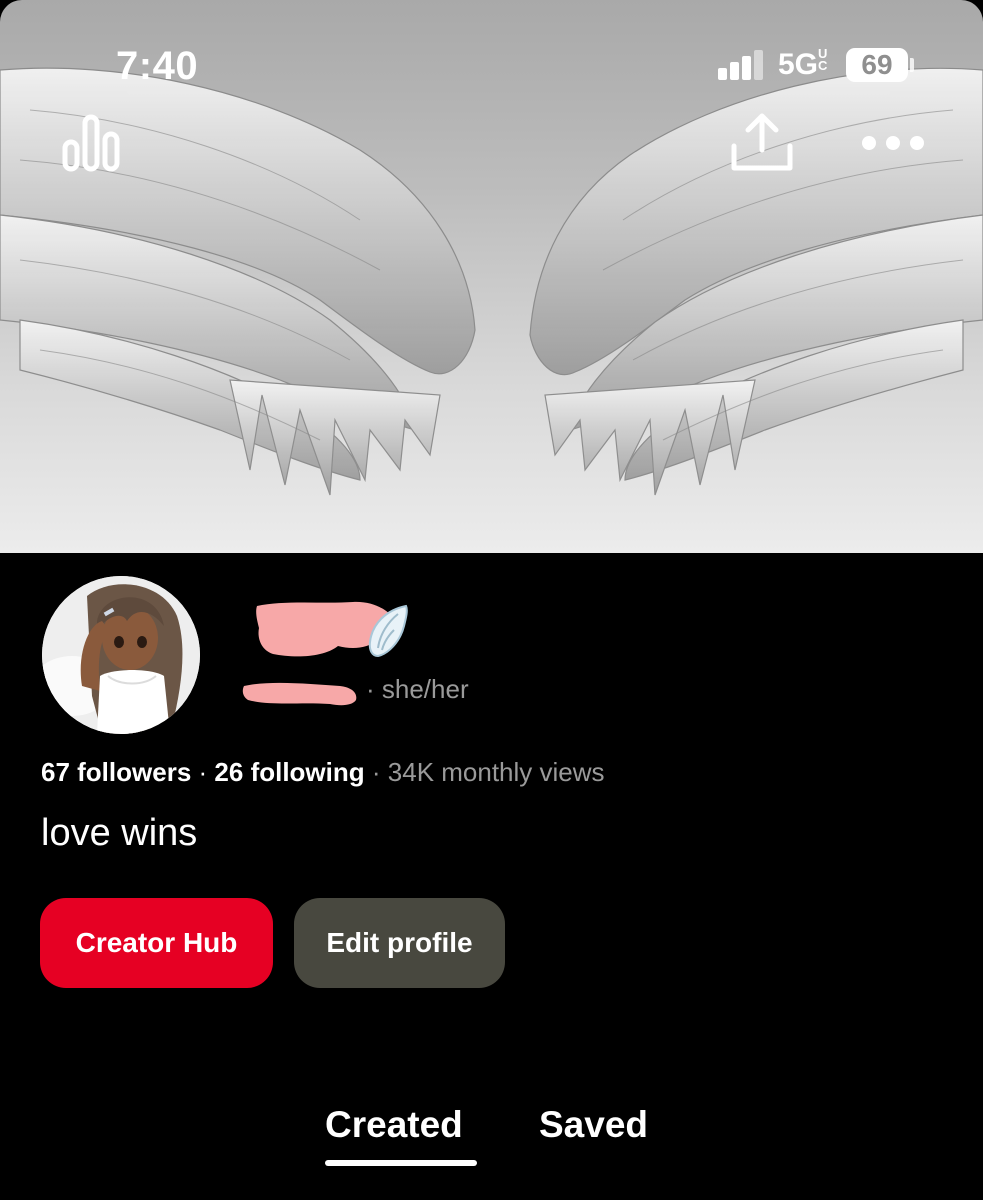 This screenshot has width=983, height=1200. What do you see at coordinates (91, 143) in the screenshot?
I see `bar-chart-icon` at bounding box center [91, 143].